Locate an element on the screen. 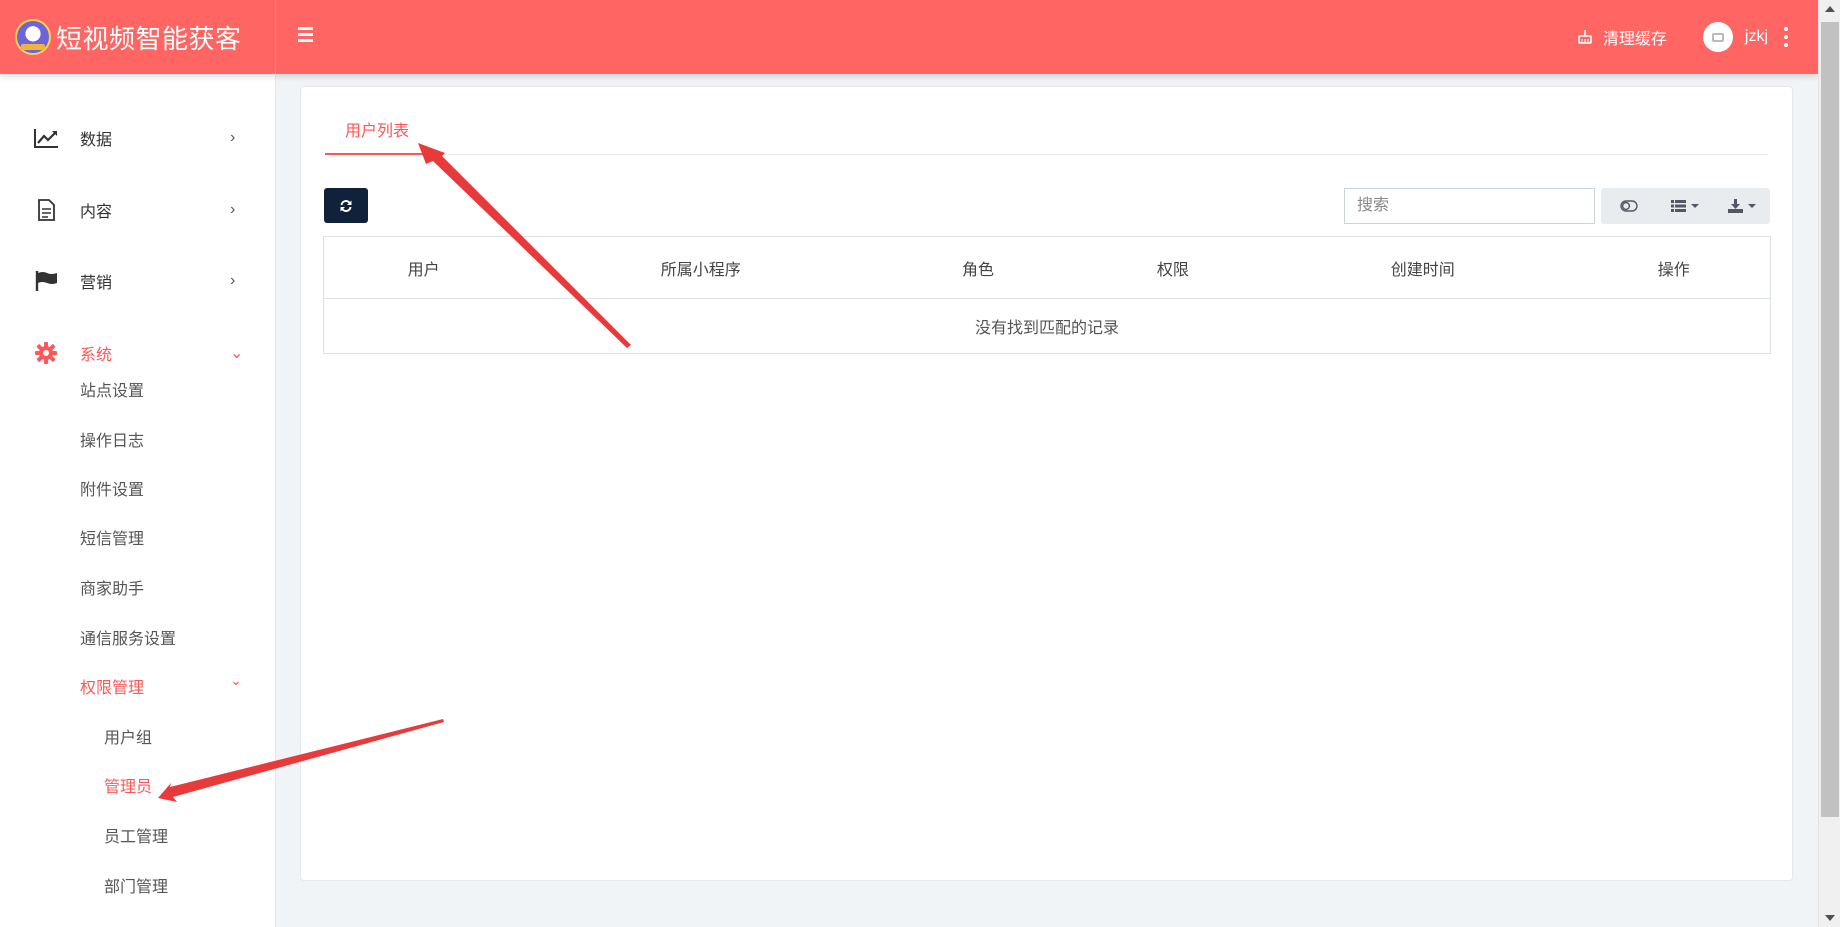 This screenshot has height=927, width=1840. download-icon is located at coordinates (1735, 206).